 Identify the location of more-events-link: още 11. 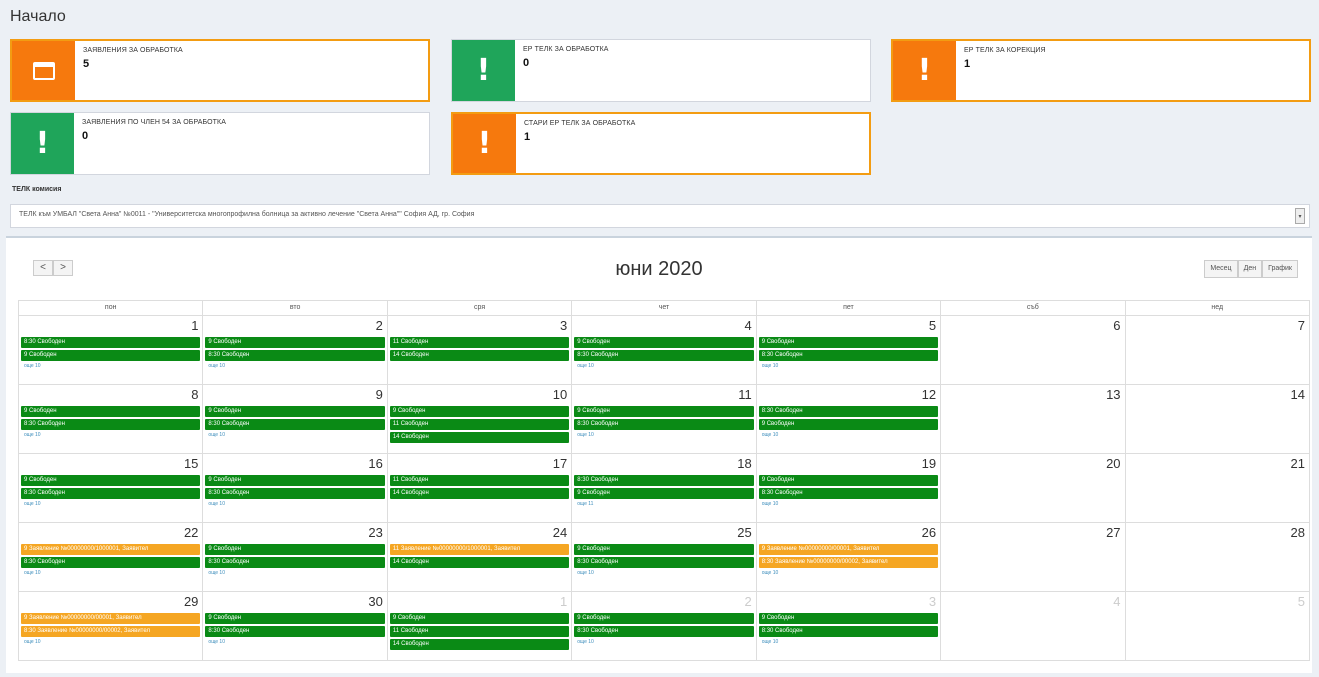
(663, 504).